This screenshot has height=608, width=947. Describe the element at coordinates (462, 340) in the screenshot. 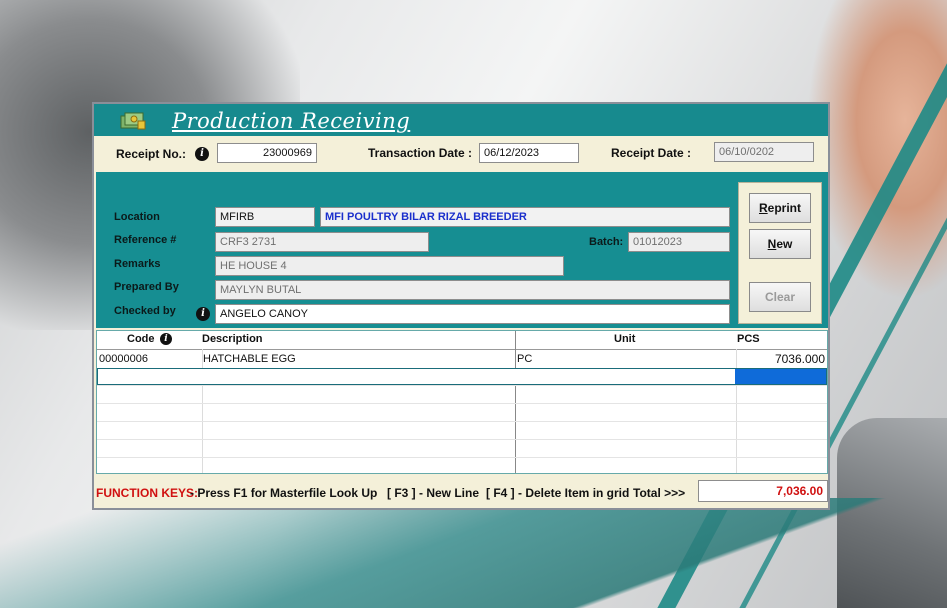

I see `grid-header: Code i Description Unit PCS` at that location.